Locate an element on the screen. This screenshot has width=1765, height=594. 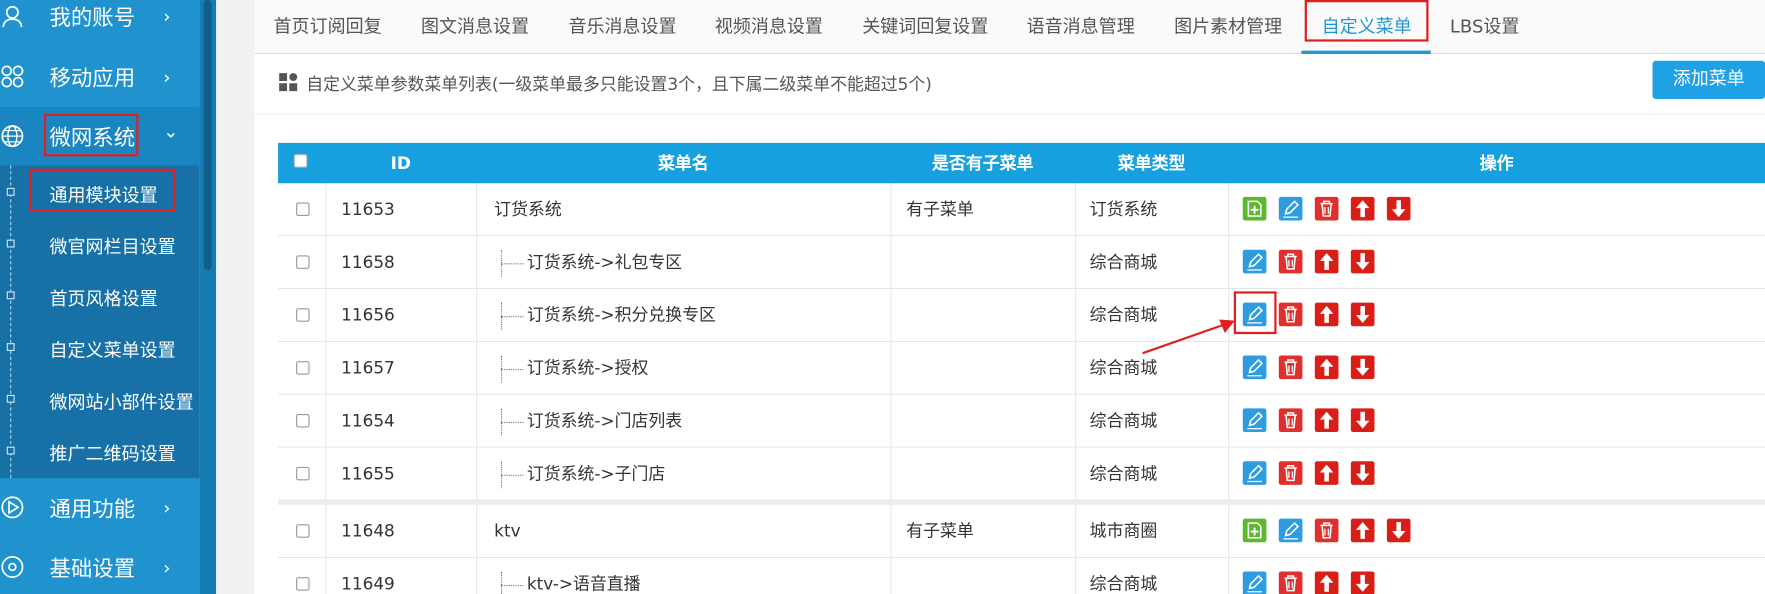
sidebar-item-common-functions: 通用功能 › is located at coordinates (99, 507).